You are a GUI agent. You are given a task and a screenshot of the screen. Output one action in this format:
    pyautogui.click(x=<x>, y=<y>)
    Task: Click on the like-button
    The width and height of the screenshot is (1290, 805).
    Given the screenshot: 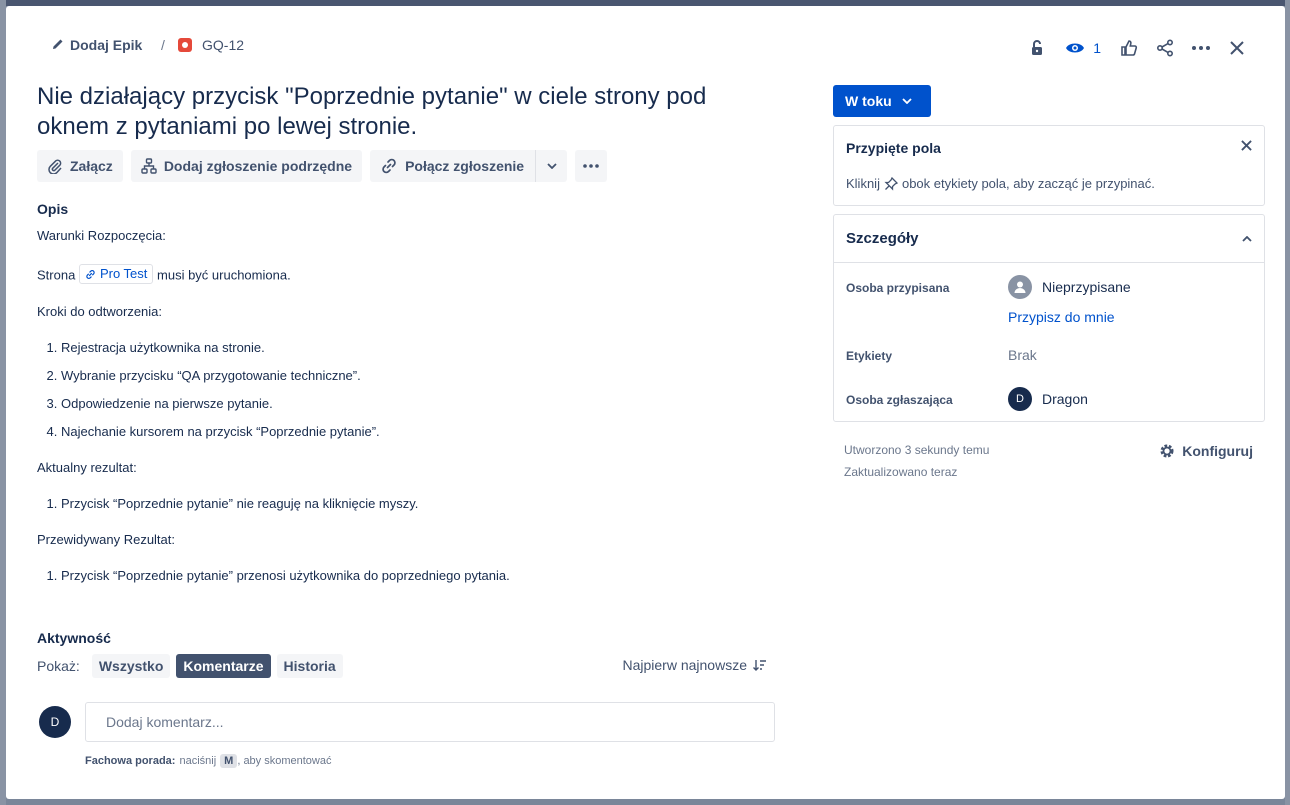 What is the action you would take?
    pyautogui.click(x=1129, y=48)
    